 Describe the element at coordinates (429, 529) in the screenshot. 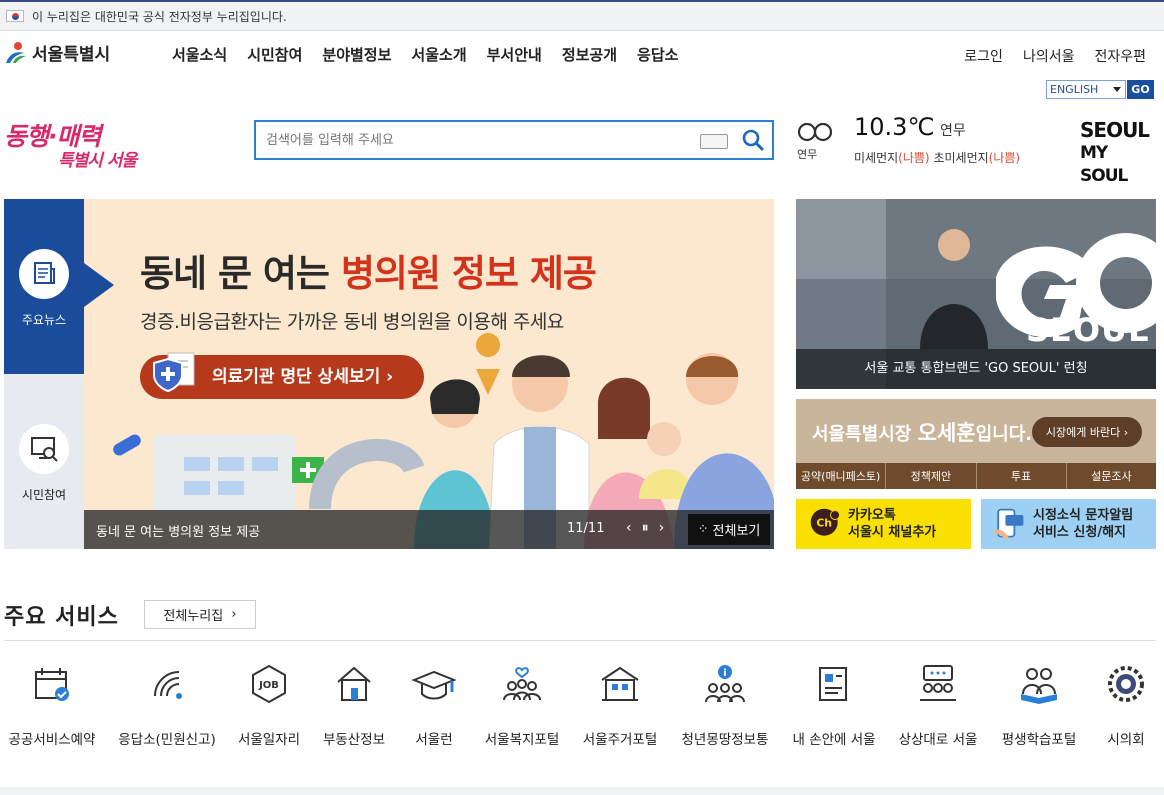

I see `banner-control-bar: 동네 문 여는 병의원 정보 제공 11/11 ‹⏸› ⁘ 전체보기` at that location.